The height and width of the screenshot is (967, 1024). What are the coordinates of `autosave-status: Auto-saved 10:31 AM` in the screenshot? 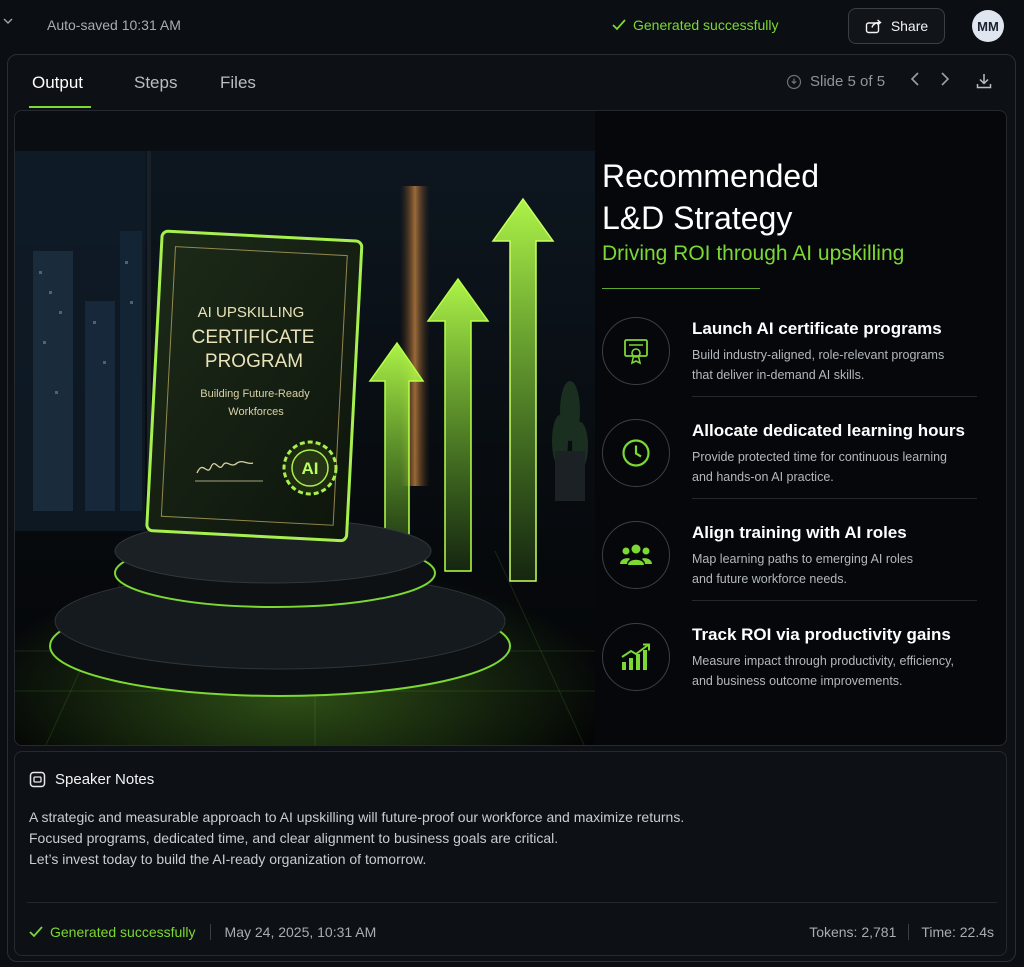 It's located at (114, 25).